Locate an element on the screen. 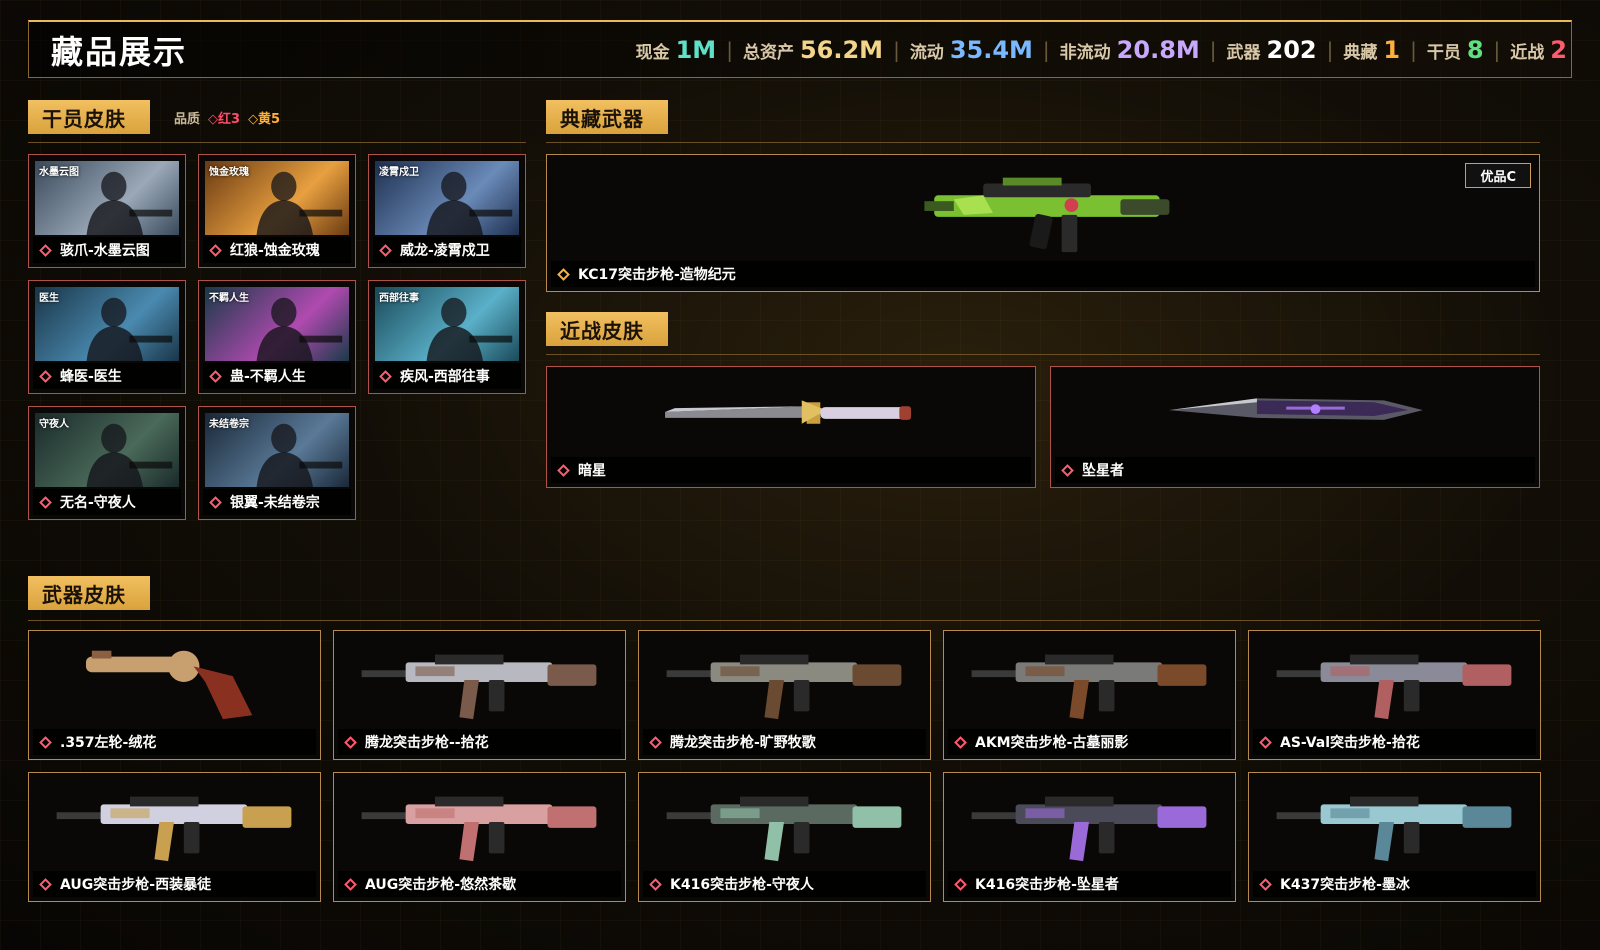 This screenshot has width=1600, height=950. weapon-caption: AKM突击步枪-古墓丽影 is located at coordinates (1089, 742).